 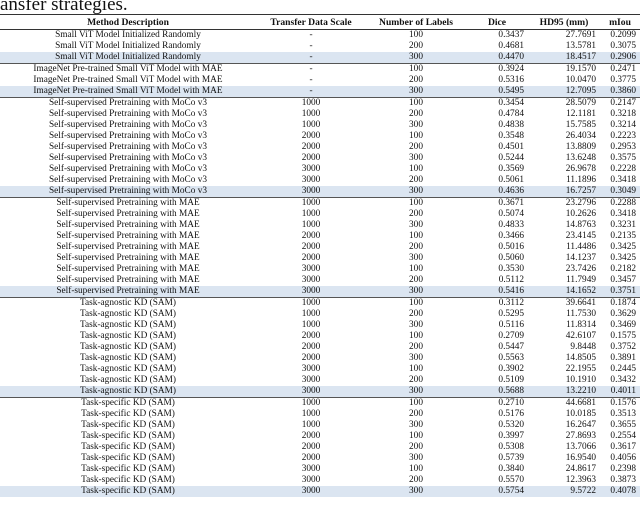 I want to click on cell-miou: 0.3629, so click(x=623, y=314).